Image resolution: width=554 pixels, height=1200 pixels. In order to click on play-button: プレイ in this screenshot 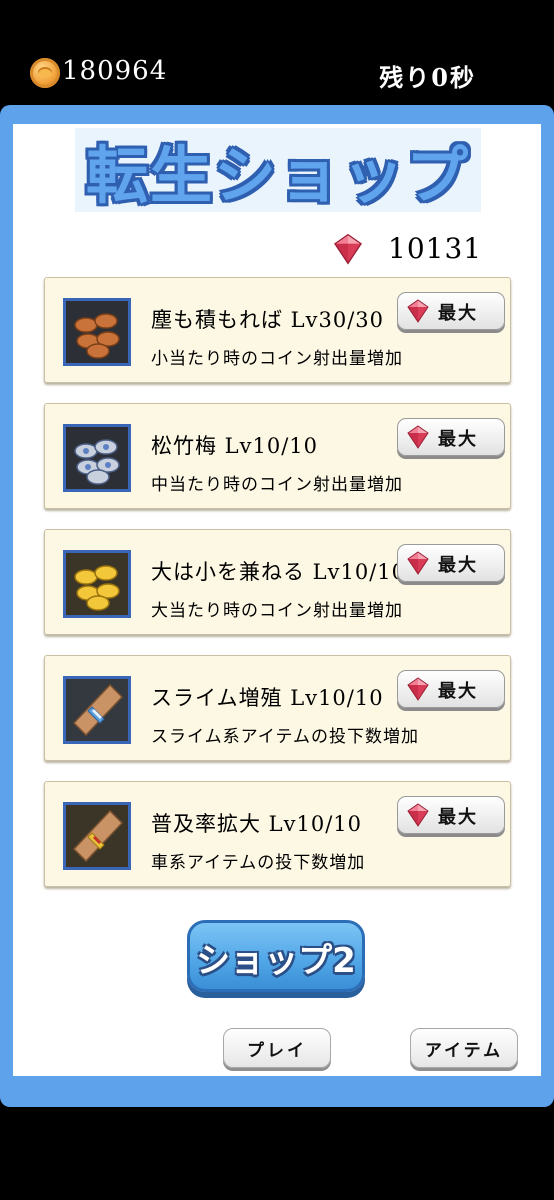, I will do `click(277, 1048)`.